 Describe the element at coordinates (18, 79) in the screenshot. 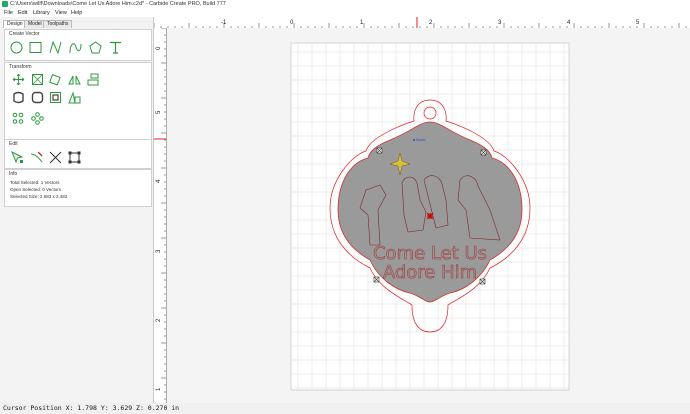

I see `move-icon` at that location.